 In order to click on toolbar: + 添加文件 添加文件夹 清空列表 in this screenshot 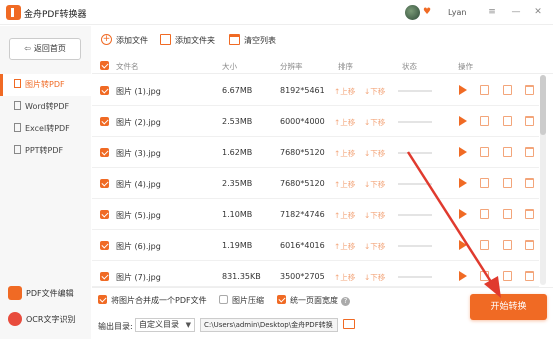, I will do `click(322, 41)`.